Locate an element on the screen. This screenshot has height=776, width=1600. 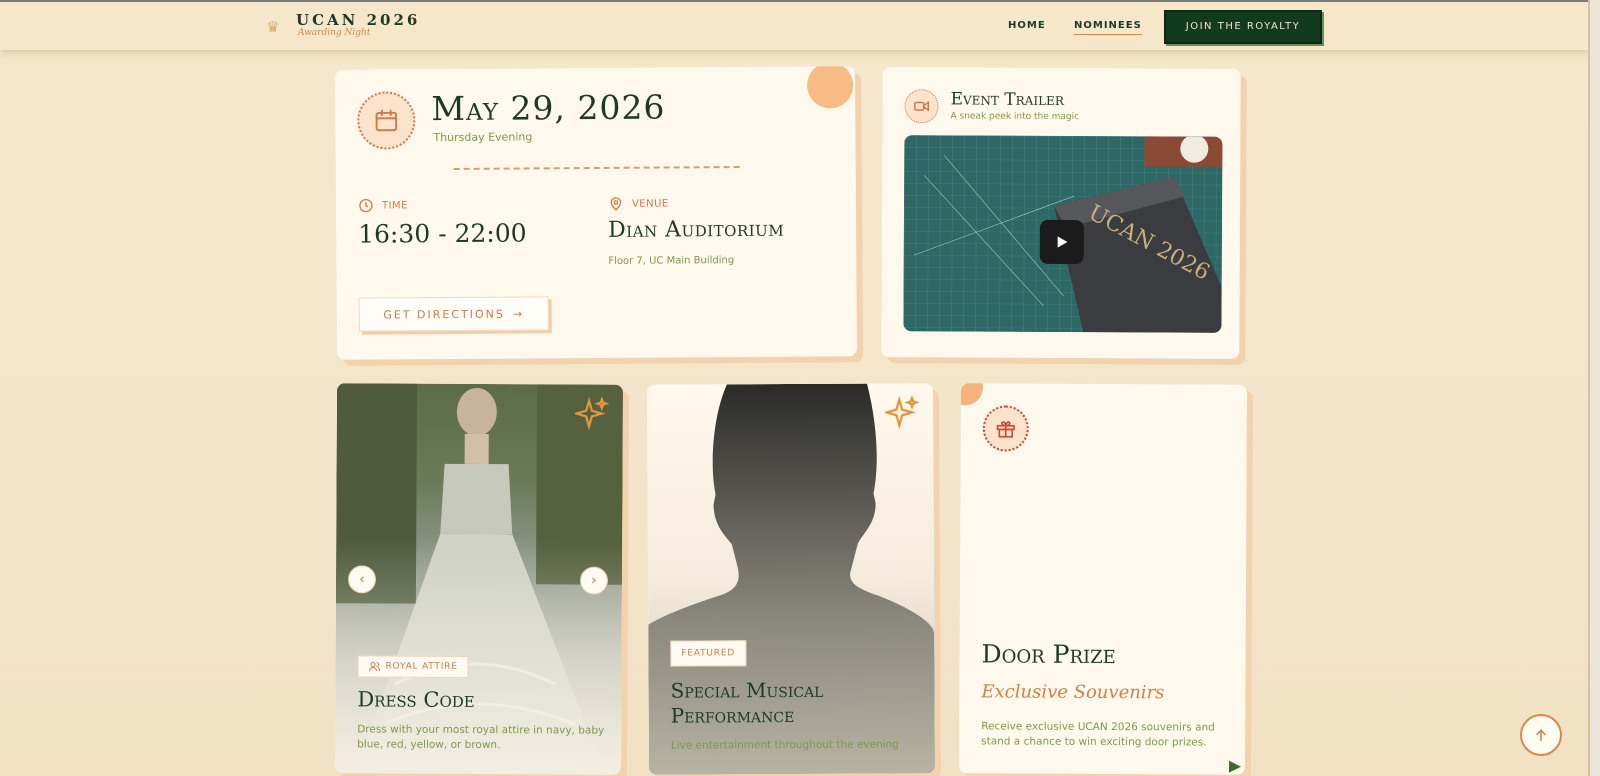
dashed-divider is located at coordinates (596, 167).